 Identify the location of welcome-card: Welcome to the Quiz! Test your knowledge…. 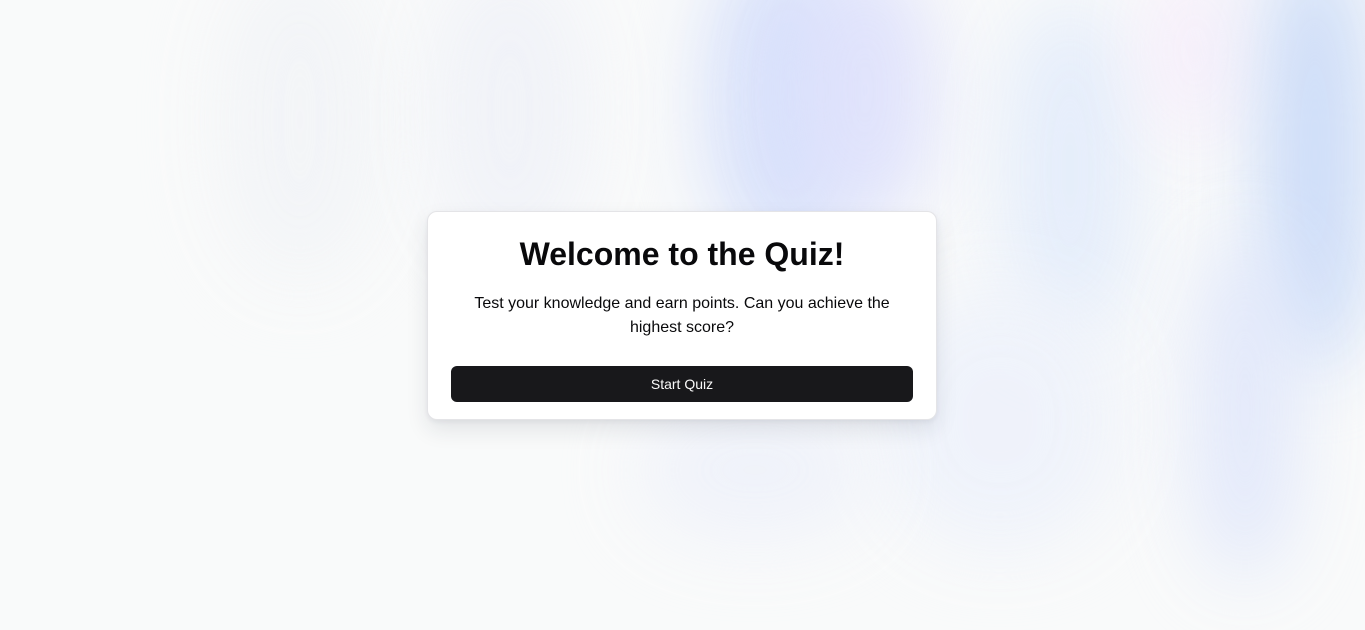
(682, 315).